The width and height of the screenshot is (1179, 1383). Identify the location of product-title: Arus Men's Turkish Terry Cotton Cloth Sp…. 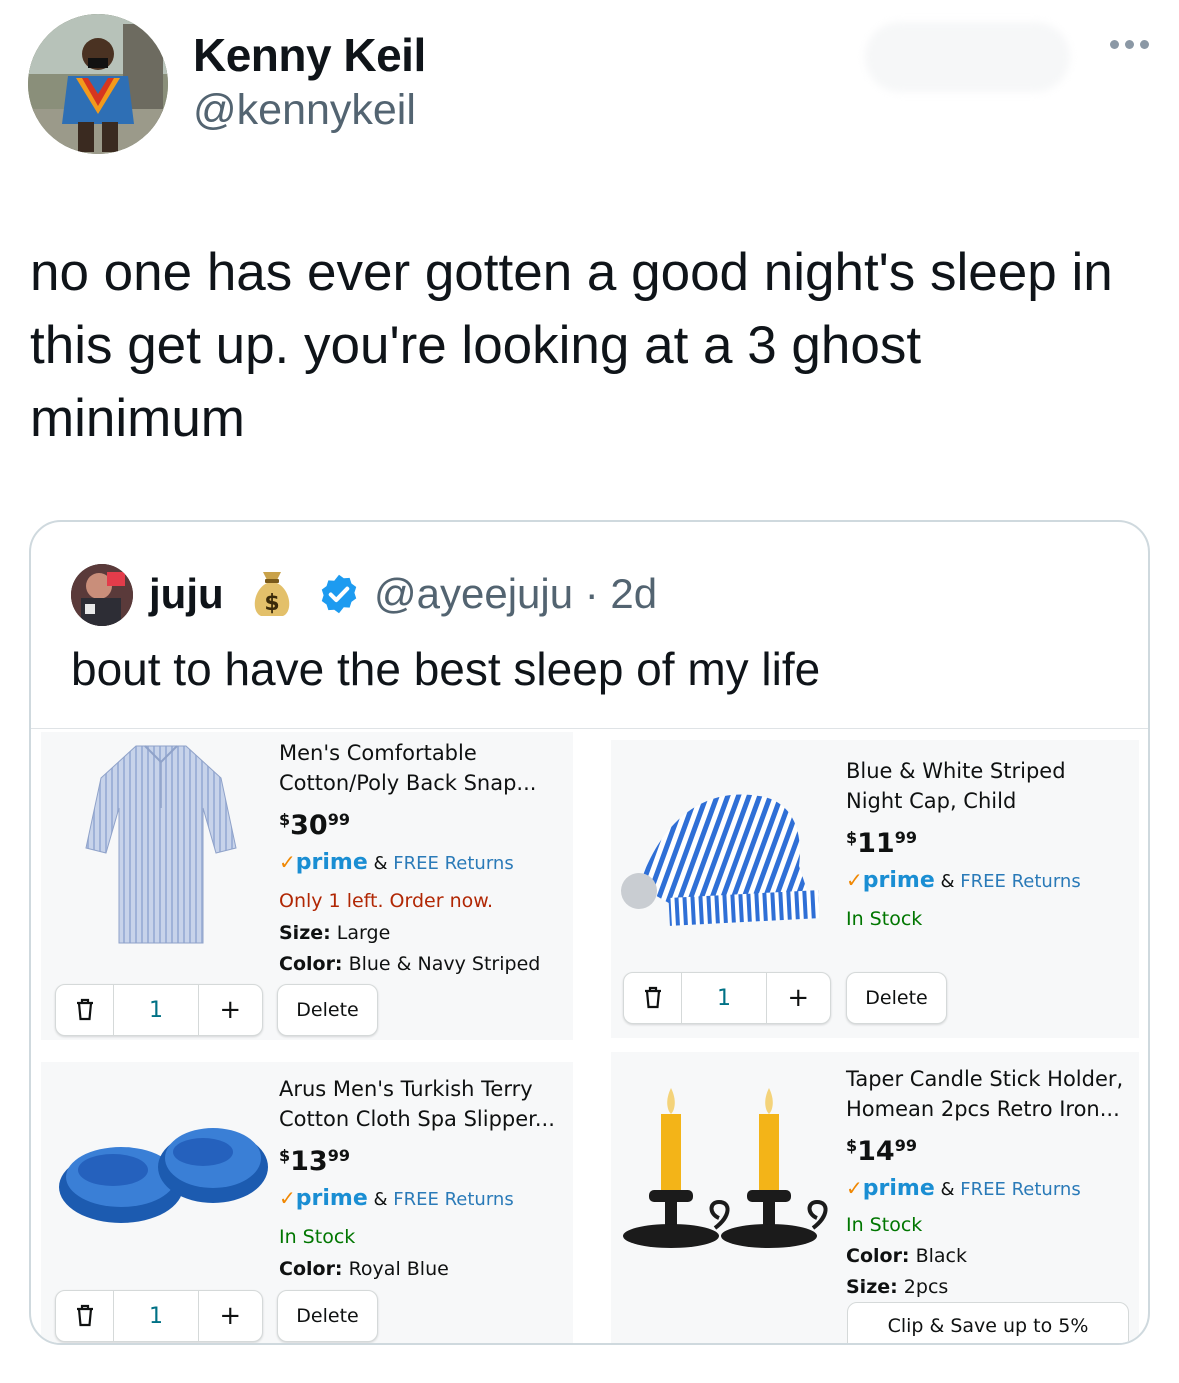
(424, 1104).